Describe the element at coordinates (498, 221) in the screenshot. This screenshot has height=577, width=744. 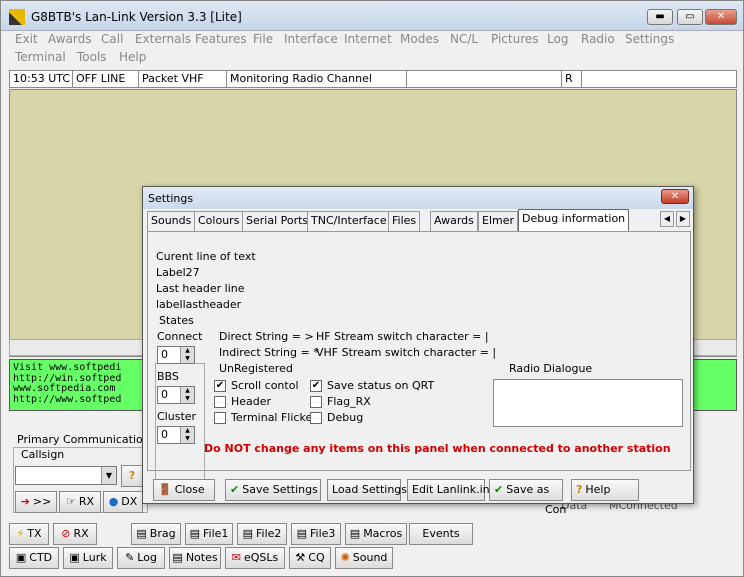
I see `tab-elmer: Elmer` at that location.